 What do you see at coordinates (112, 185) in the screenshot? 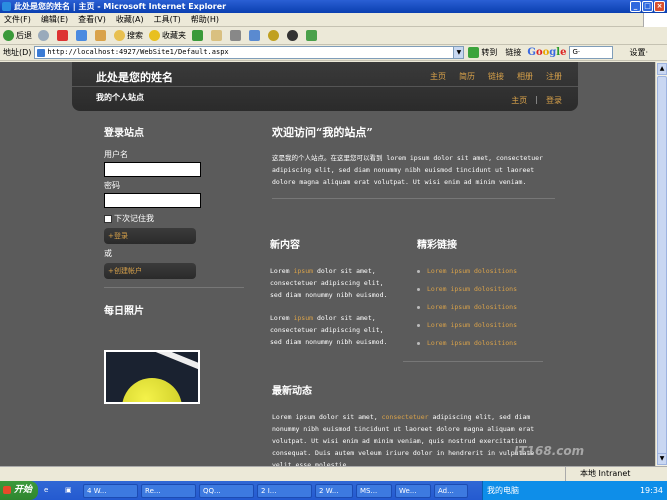
I see `password-label: 密码` at bounding box center [112, 185].